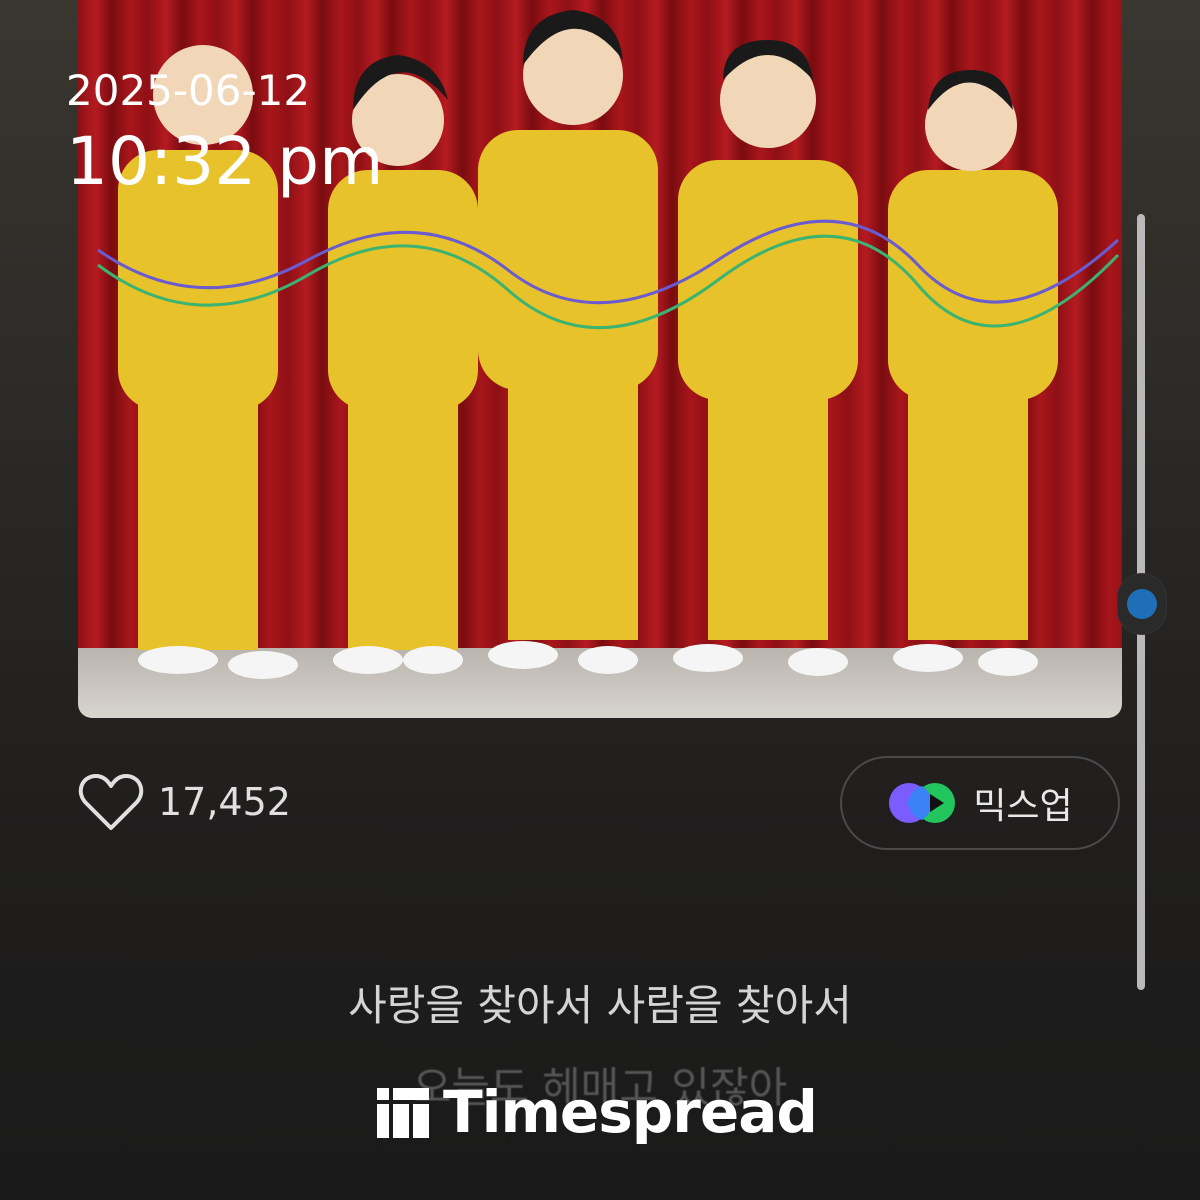  I want to click on watermark-text: Timespread, so click(630, 1112).